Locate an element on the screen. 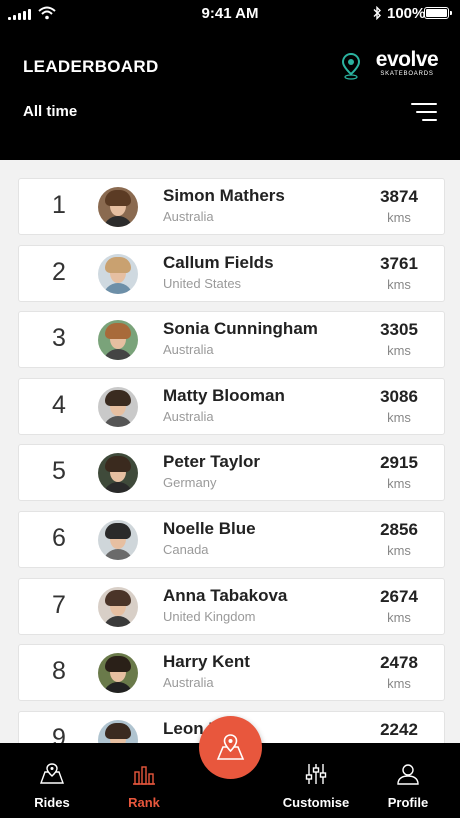 This screenshot has width=460, height=818. distance: 3305 kms is located at coordinates (399, 339).